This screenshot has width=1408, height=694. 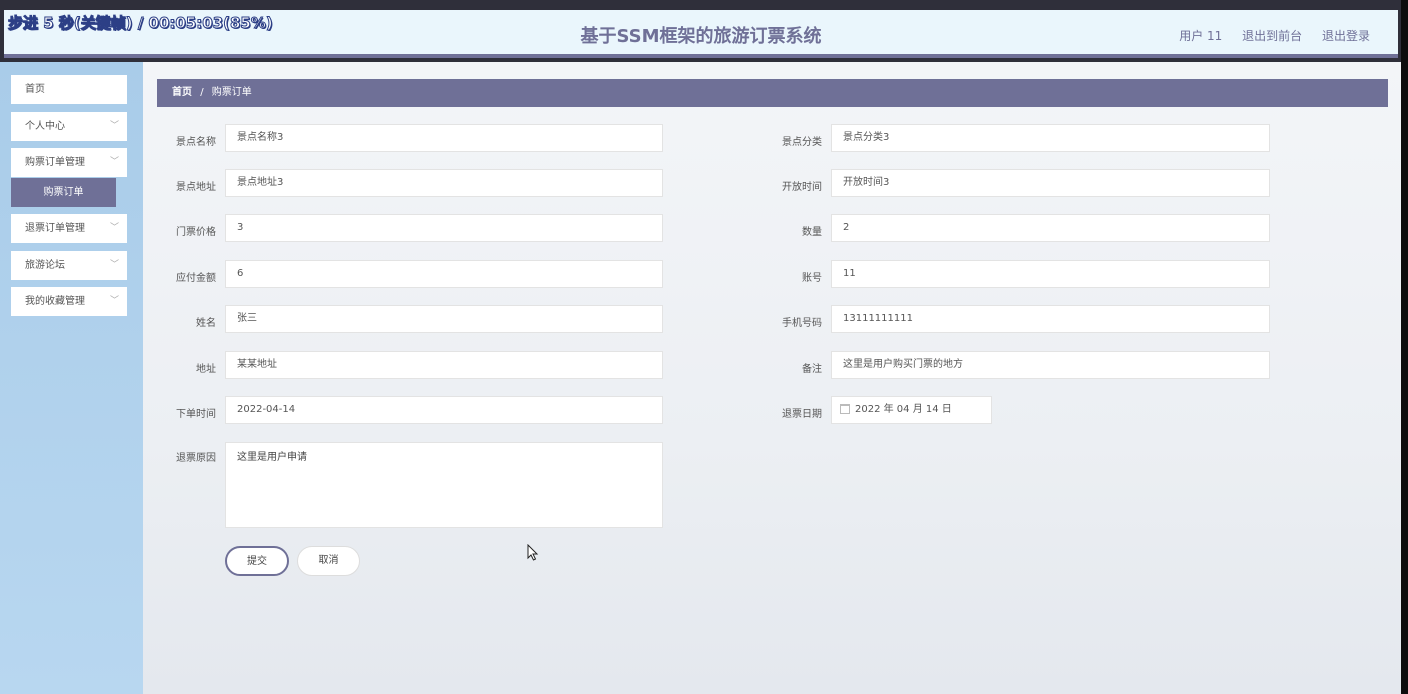 I want to click on sidebar-item-label: 购票订单管理, so click(x=55, y=162).